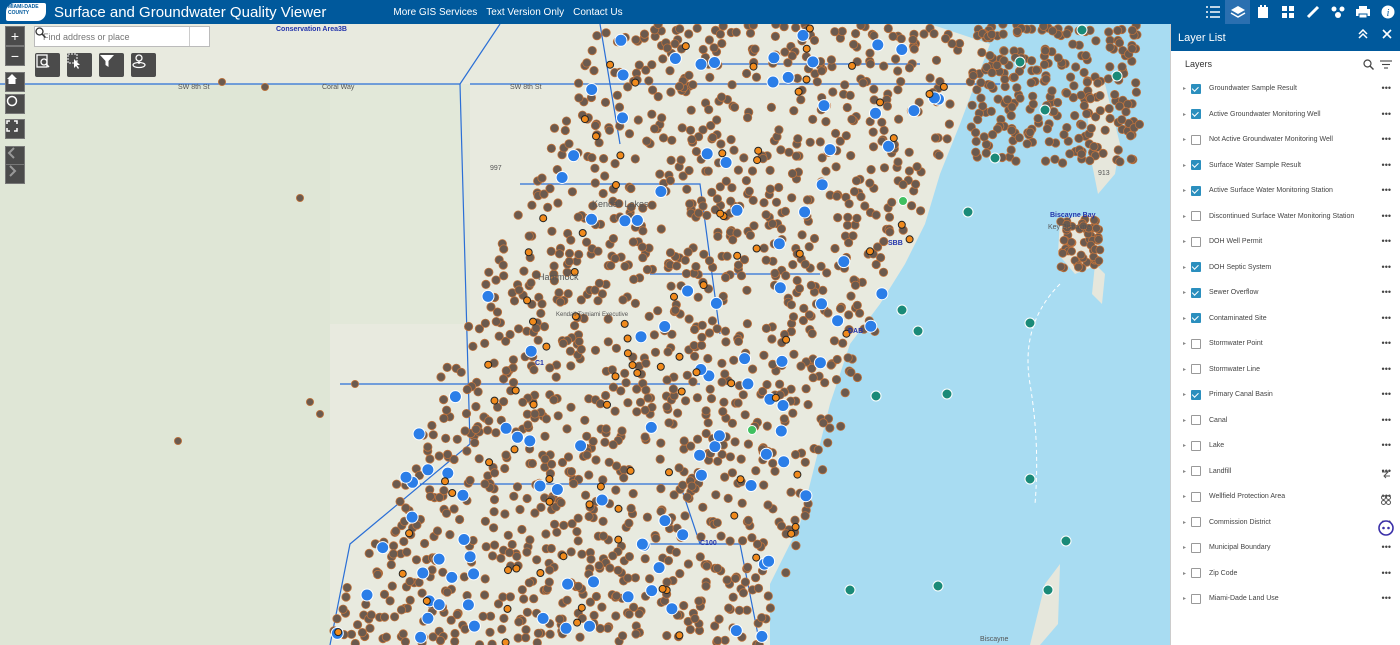 The height and width of the screenshot is (645, 1400). I want to click on list-icon, so click(1212, 12).